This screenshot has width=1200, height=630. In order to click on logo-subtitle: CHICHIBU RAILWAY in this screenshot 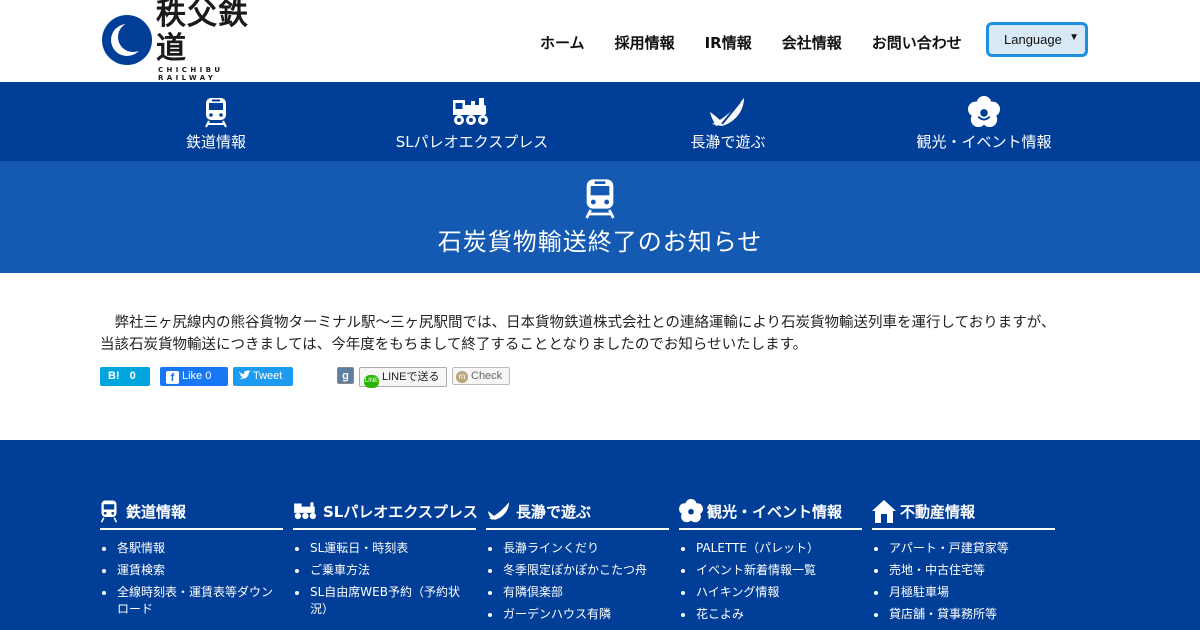, I will do `click(191, 74)`.